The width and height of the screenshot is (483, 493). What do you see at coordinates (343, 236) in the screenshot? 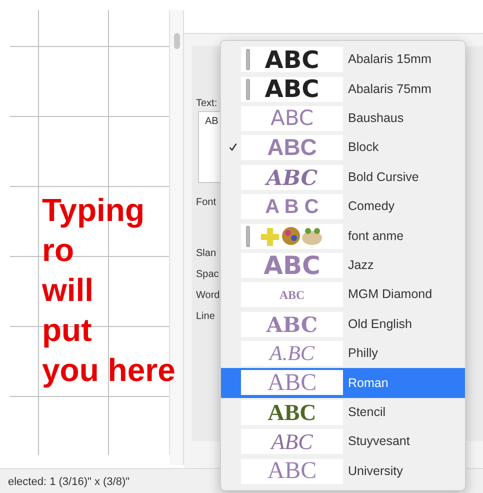
I see `font-menu-item: font anme` at bounding box center [343, 236].